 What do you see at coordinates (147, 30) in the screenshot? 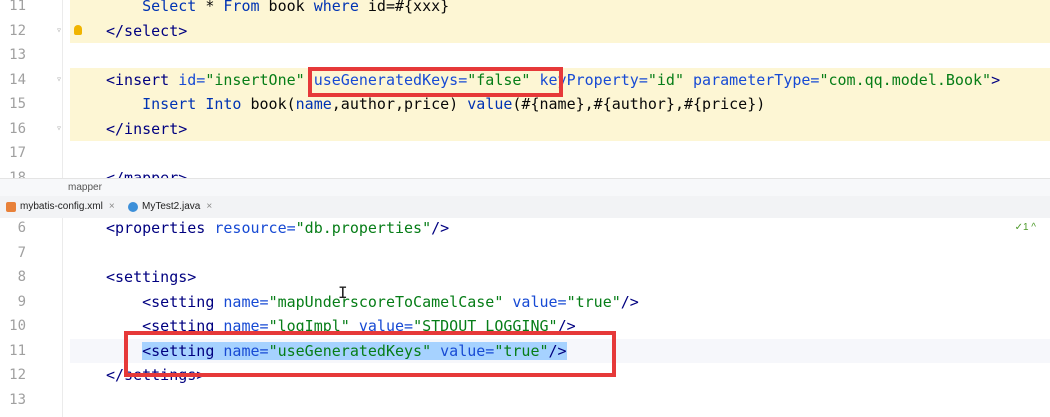
I see `code-token: </select>` at bounding box center [147, 30].